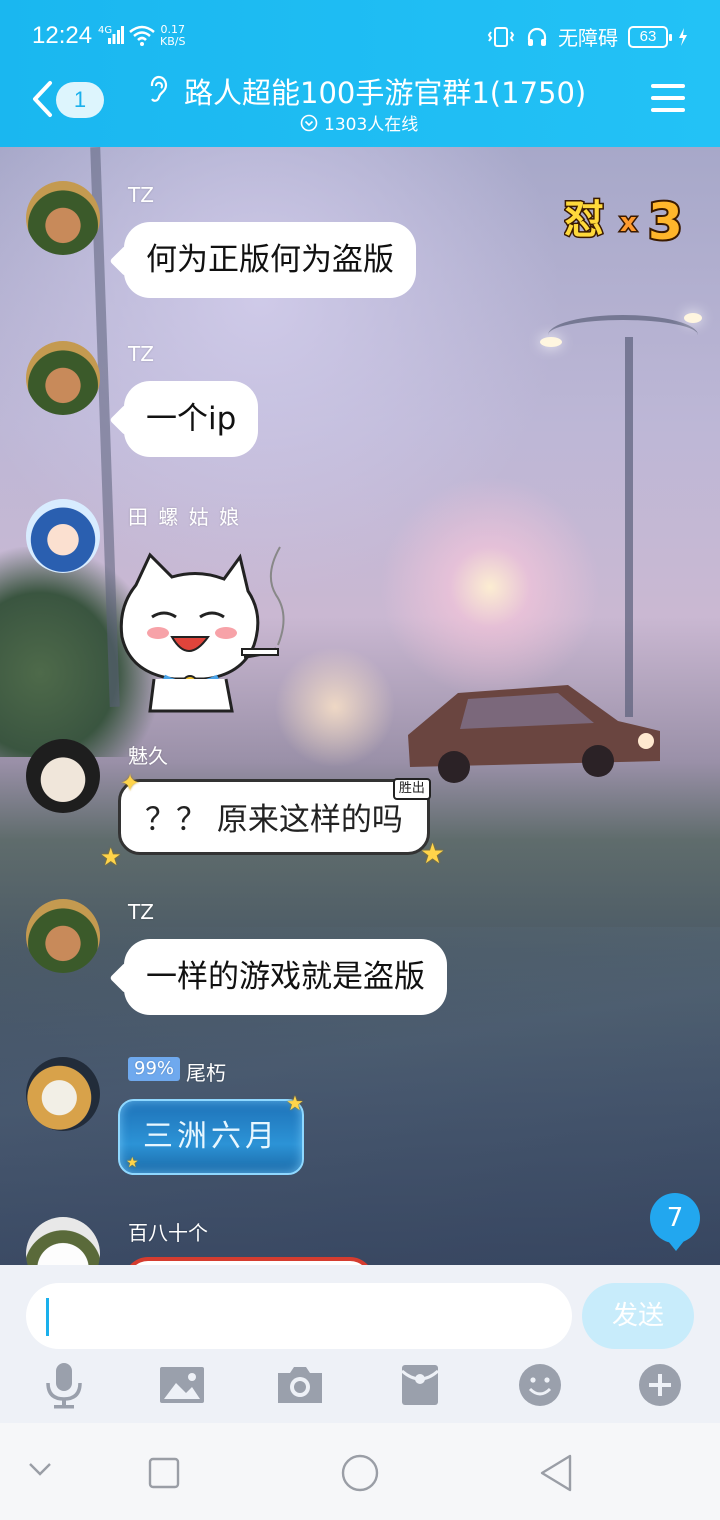 The width and height of the screenshot is (720, 1520). What do you see at coordinates (191, 419) in the screenshot?
I see `message-bubble: 一个ip` at bounding box center [191, 419].